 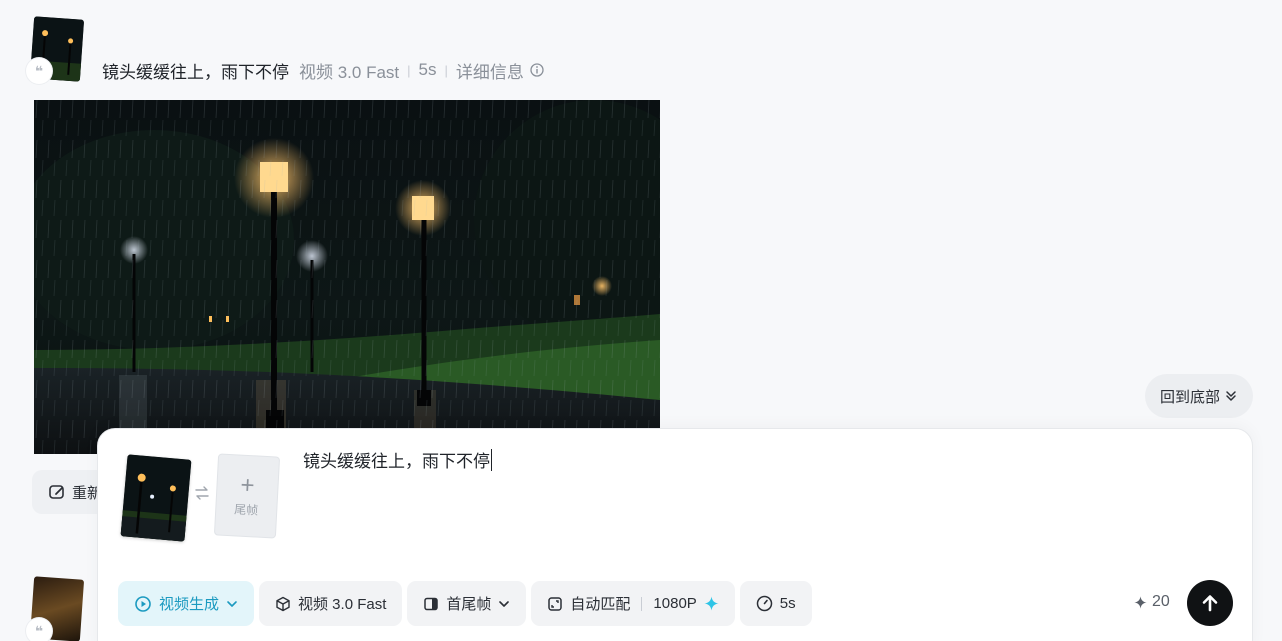 I want to click on info-icon, so click(x=537, y=70).